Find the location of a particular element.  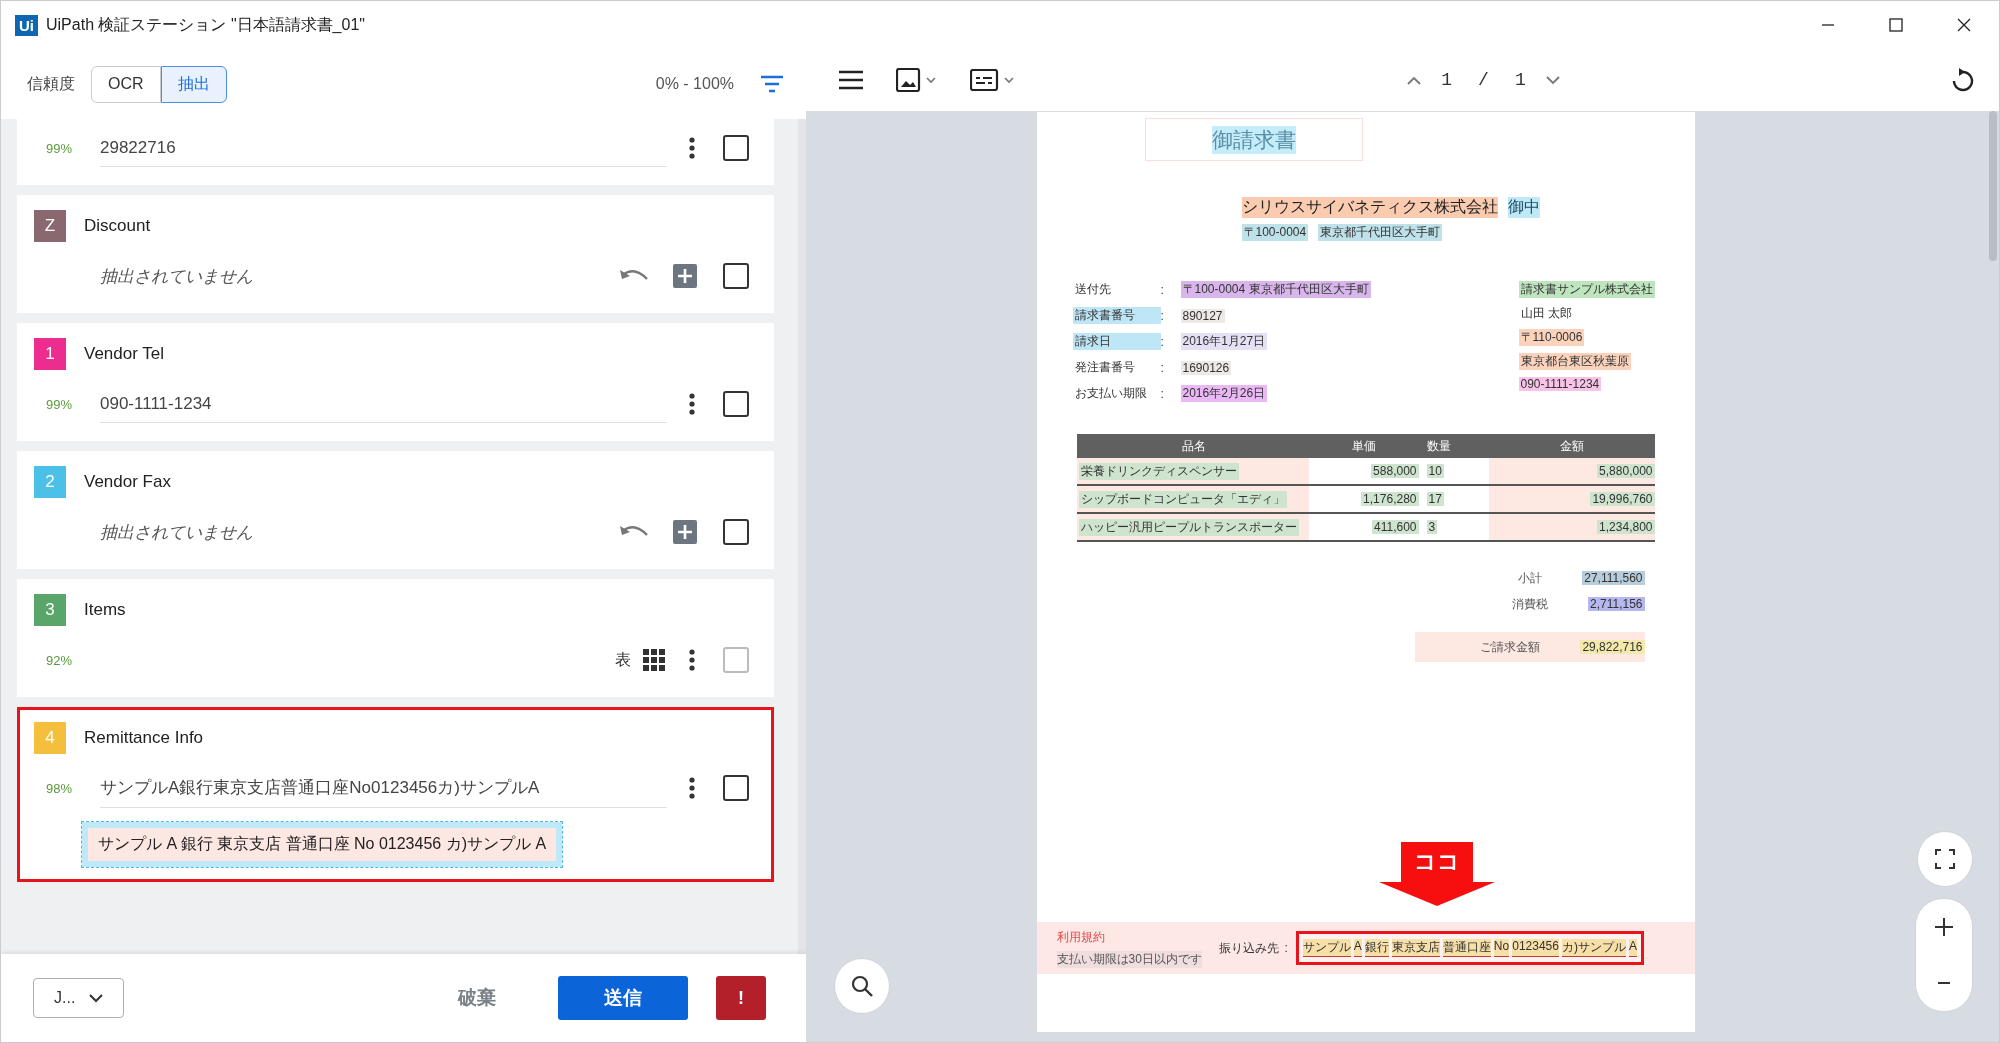

alert-button: ! is located at coordinates (741, 998).